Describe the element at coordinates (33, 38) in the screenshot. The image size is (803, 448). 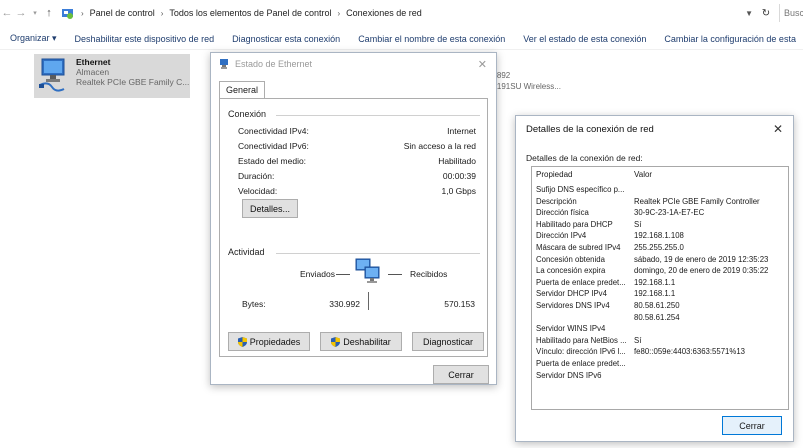
I see `organize-menu: Organizar ▾` at that location.